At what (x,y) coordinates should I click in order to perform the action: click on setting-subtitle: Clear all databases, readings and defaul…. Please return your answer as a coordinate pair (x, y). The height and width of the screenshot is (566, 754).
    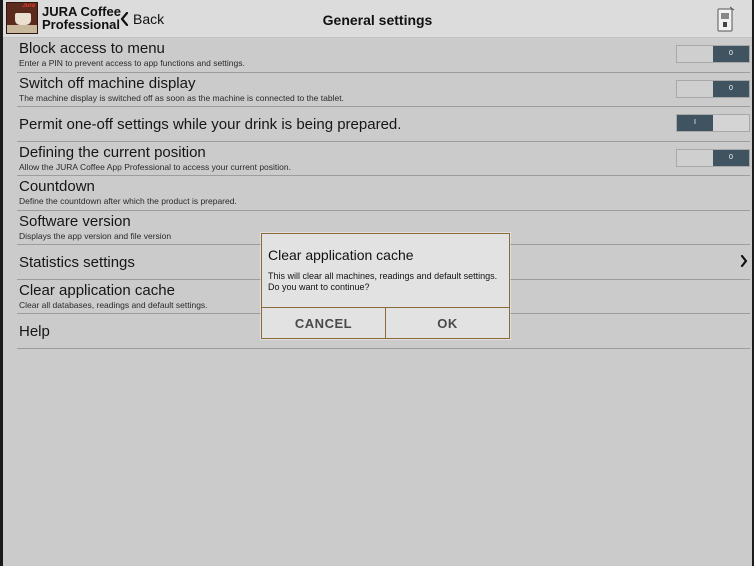
    Looking at the image, I should click on (113, 304).